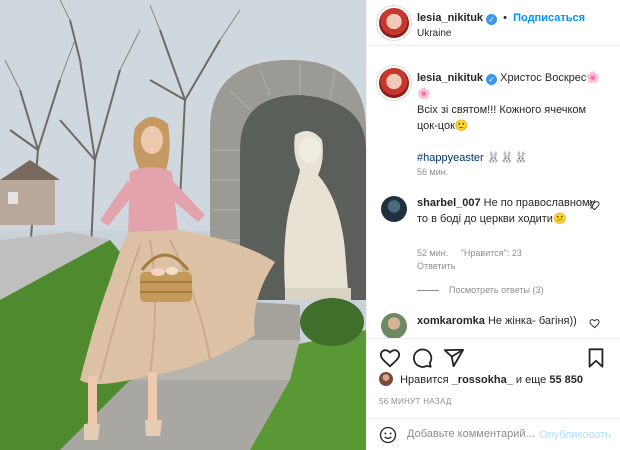  Describe the element at coordinates (450, 158) in the screenshot. I see `hashtag-link: #happyeaster` at that location.